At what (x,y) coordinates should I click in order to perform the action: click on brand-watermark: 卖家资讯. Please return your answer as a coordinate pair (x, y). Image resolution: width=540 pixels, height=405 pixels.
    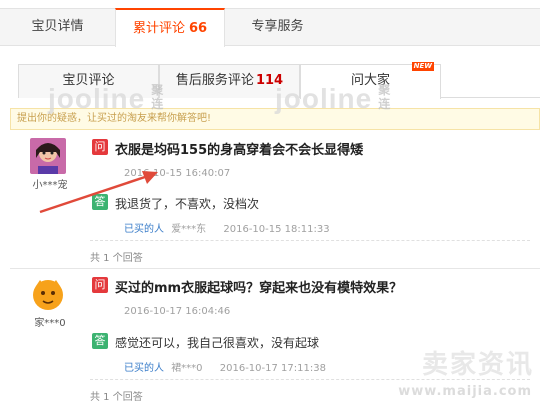
    Looking at the image, I should click on (477, 365).